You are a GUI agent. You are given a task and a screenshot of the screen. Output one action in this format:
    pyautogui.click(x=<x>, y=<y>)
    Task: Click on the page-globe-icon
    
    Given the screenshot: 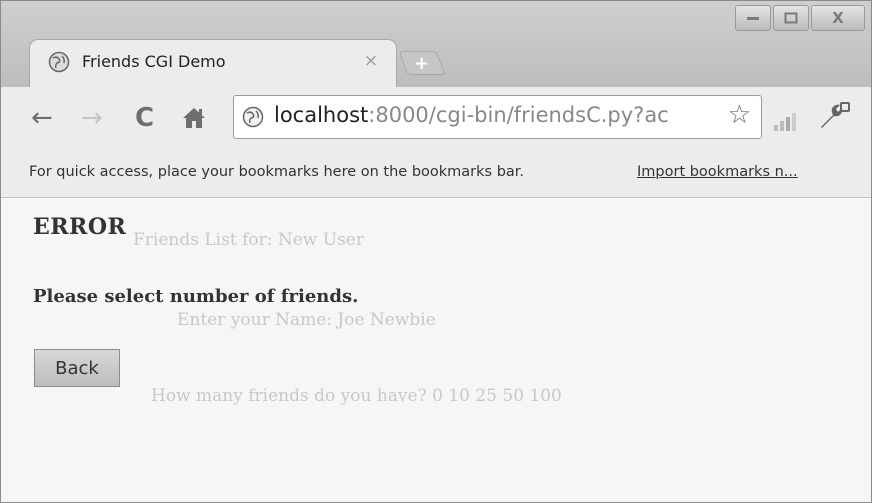 What is the action you would take?
    pyautogui.click(x=253, y=117)
    